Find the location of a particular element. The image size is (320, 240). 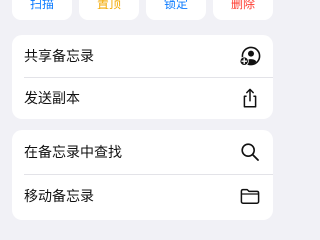

folder-icon is located at coordinates (250, 196).